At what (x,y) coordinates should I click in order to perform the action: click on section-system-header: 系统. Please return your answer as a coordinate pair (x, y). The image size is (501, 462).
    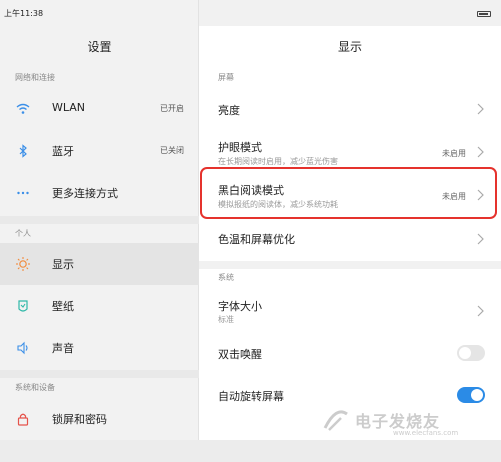
    Looking at the image, I should click on (226, 277).